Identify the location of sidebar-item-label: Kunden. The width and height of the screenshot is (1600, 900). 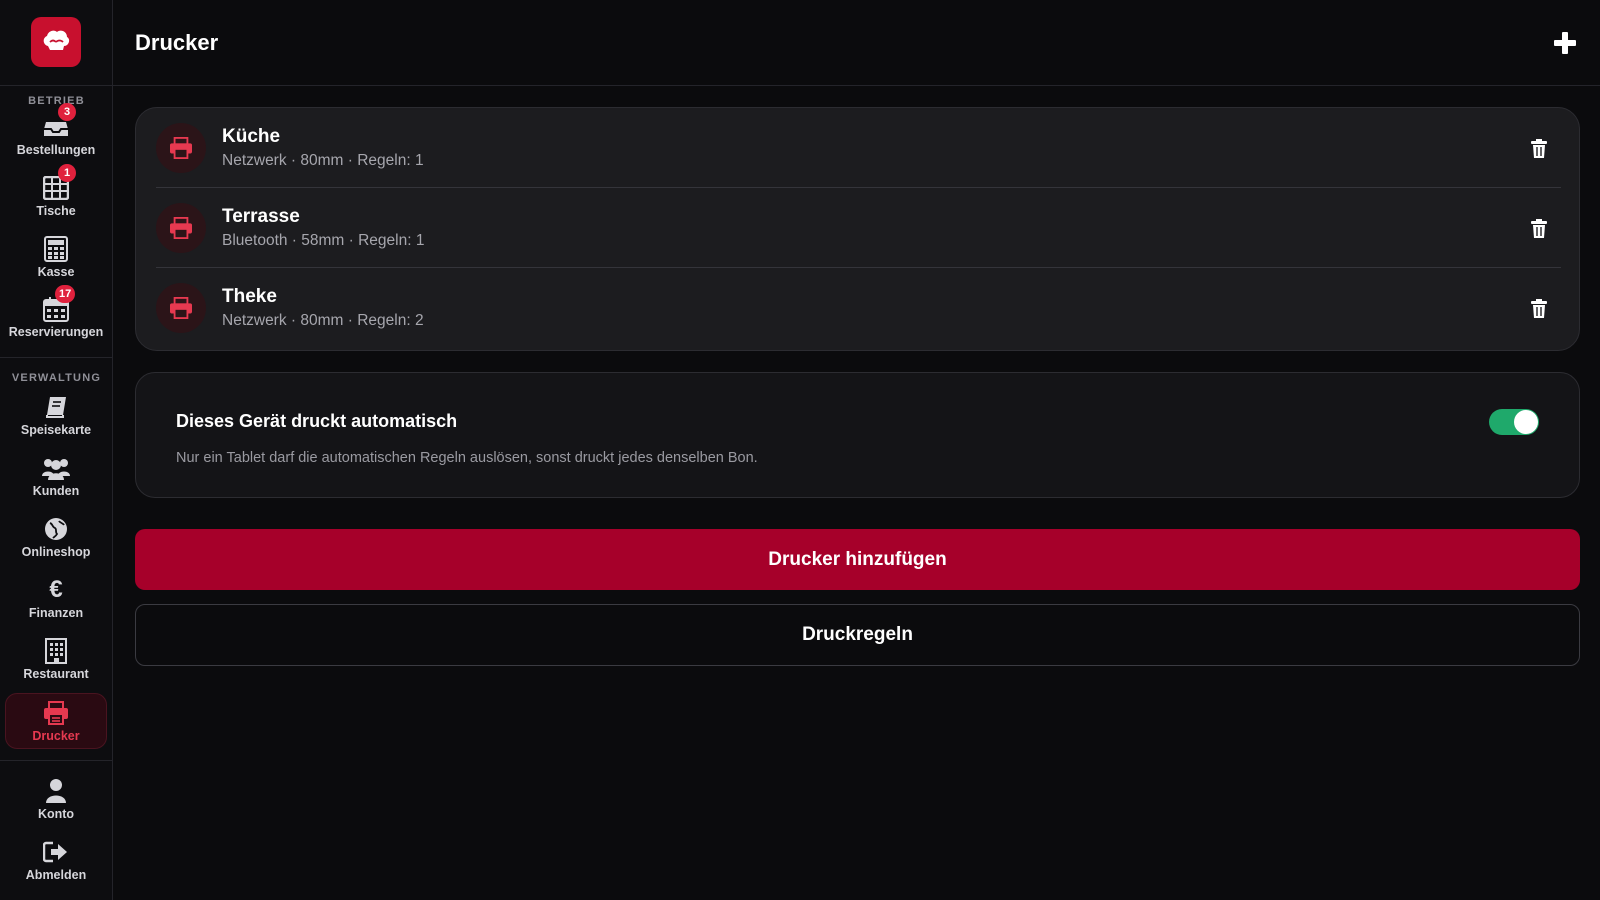
(56, 491).